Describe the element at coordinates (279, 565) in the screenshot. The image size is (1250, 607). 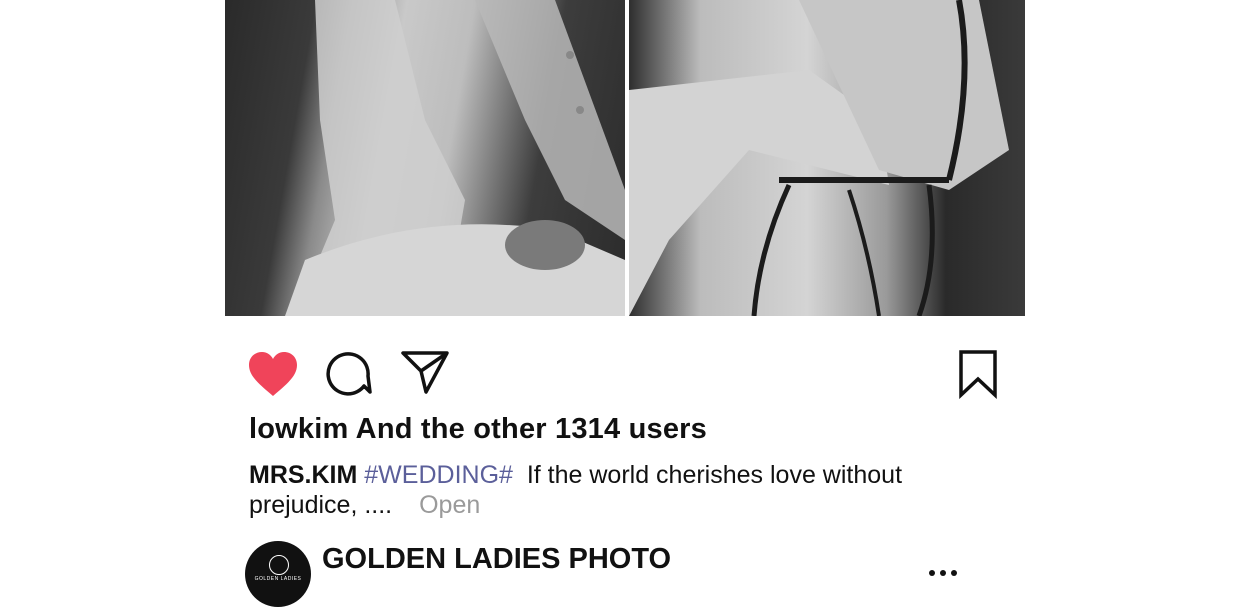
I see `avatar-logo-mark` at that location.